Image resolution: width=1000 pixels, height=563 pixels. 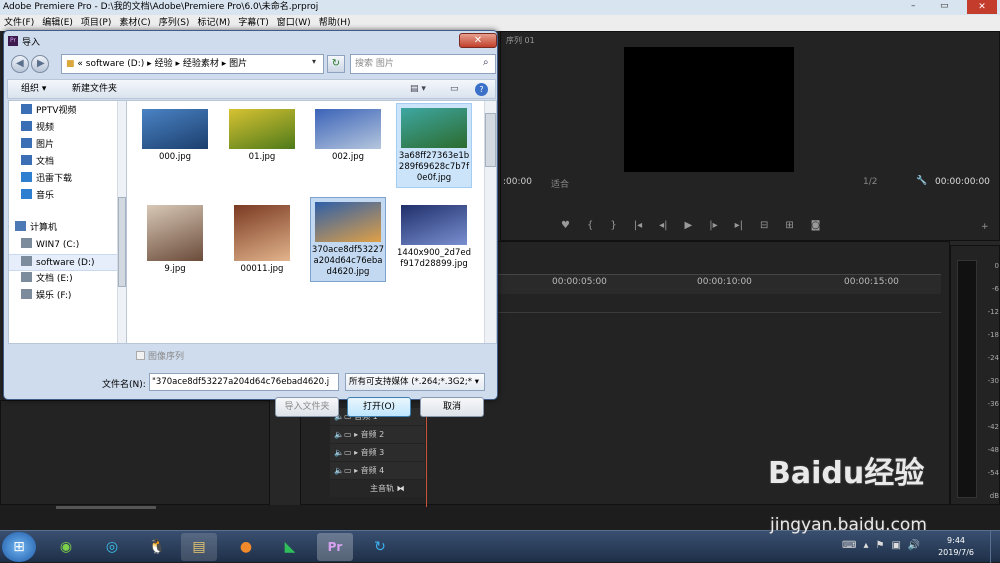 I want to click on nav-item: 图片, so click(x=63, y=145).